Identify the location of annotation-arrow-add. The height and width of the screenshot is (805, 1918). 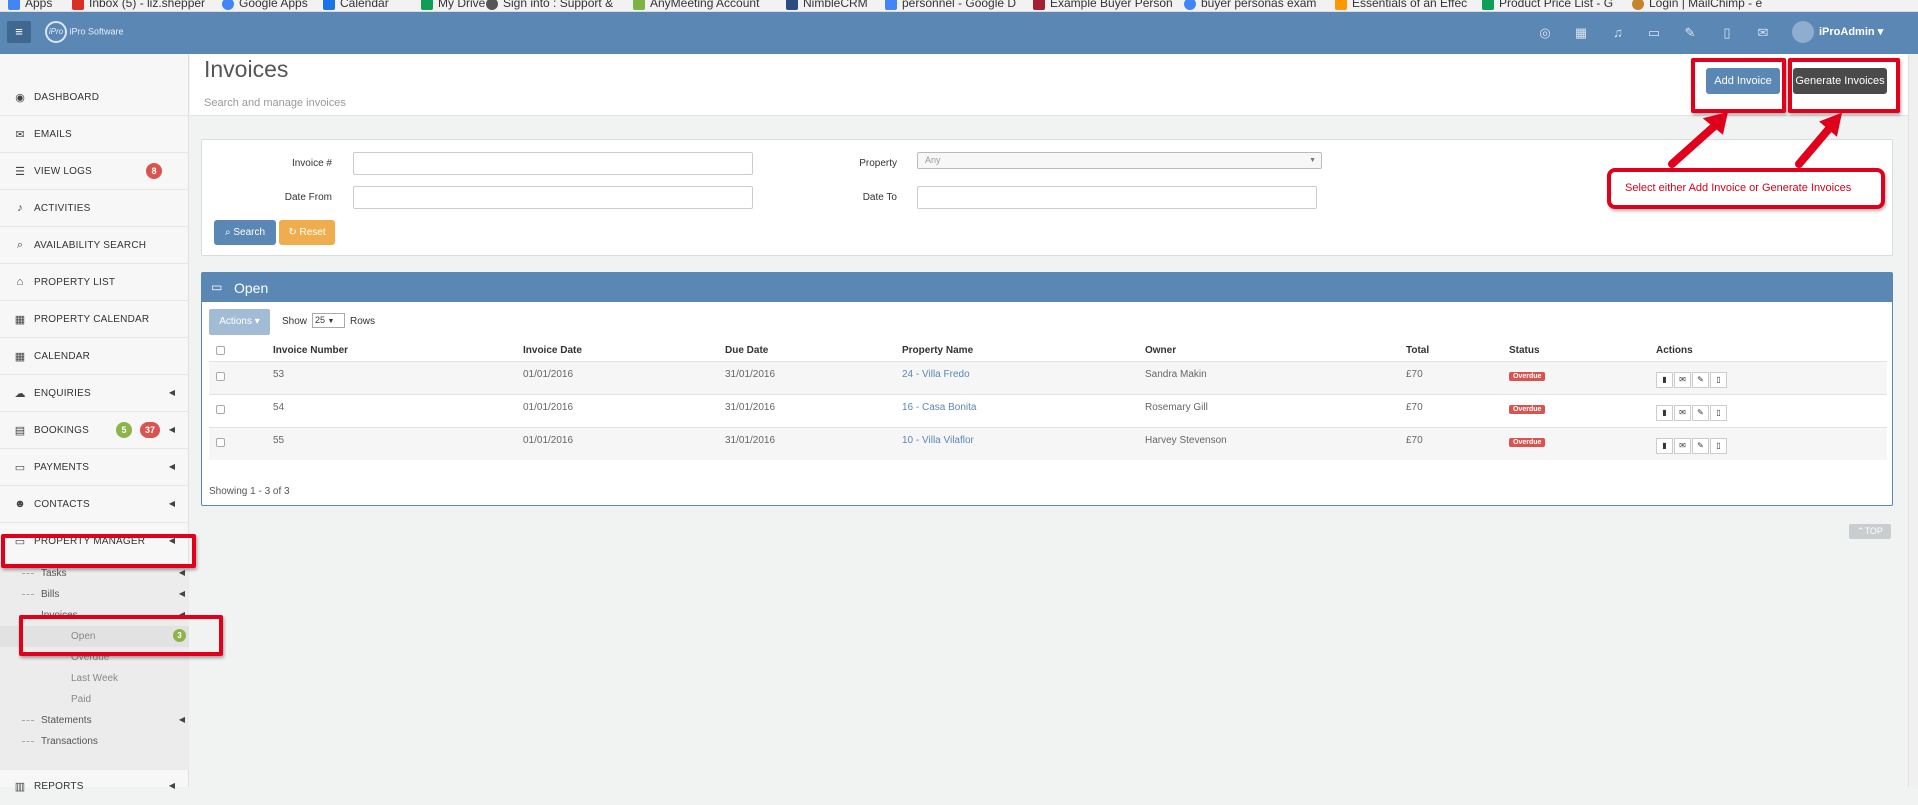
(1695, 143).